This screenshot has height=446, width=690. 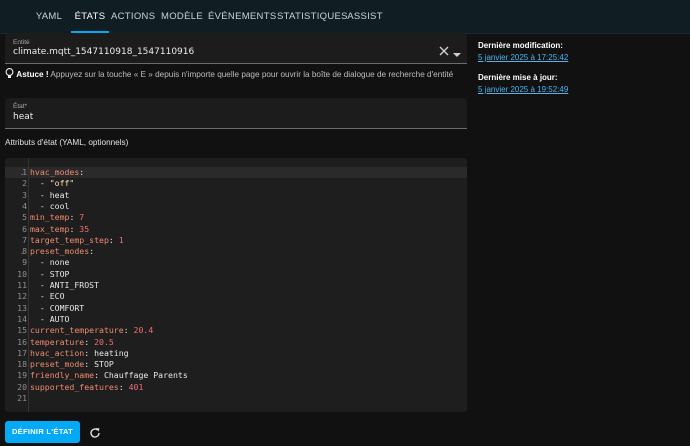 I want to click on code-line: - heat, so click(x=54, y=194).